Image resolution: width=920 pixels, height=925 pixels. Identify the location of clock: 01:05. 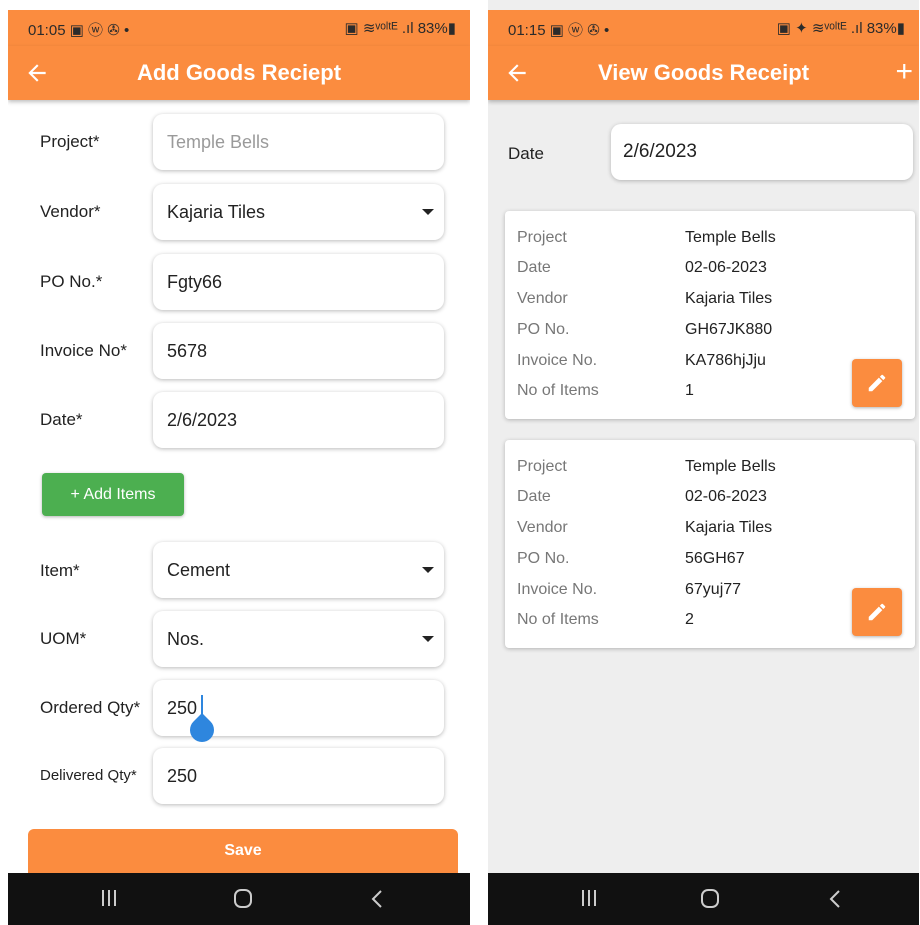
(47, 30).